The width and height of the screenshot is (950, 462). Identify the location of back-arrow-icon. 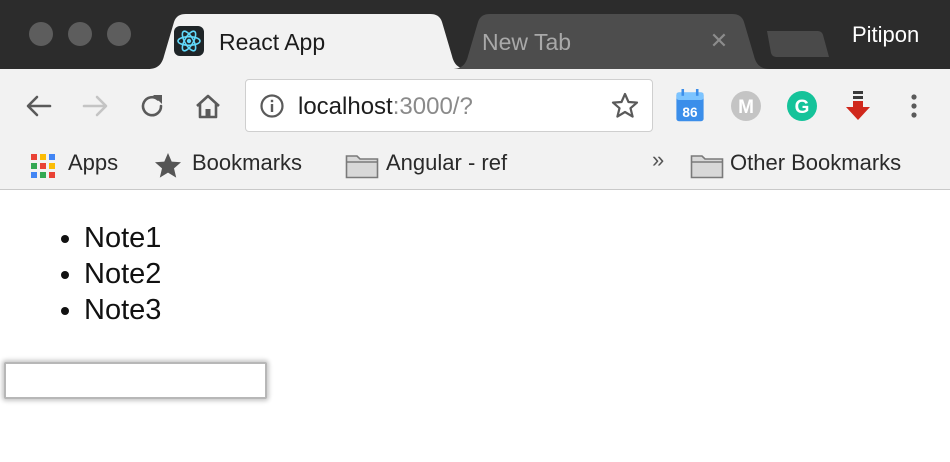
(39, 106).